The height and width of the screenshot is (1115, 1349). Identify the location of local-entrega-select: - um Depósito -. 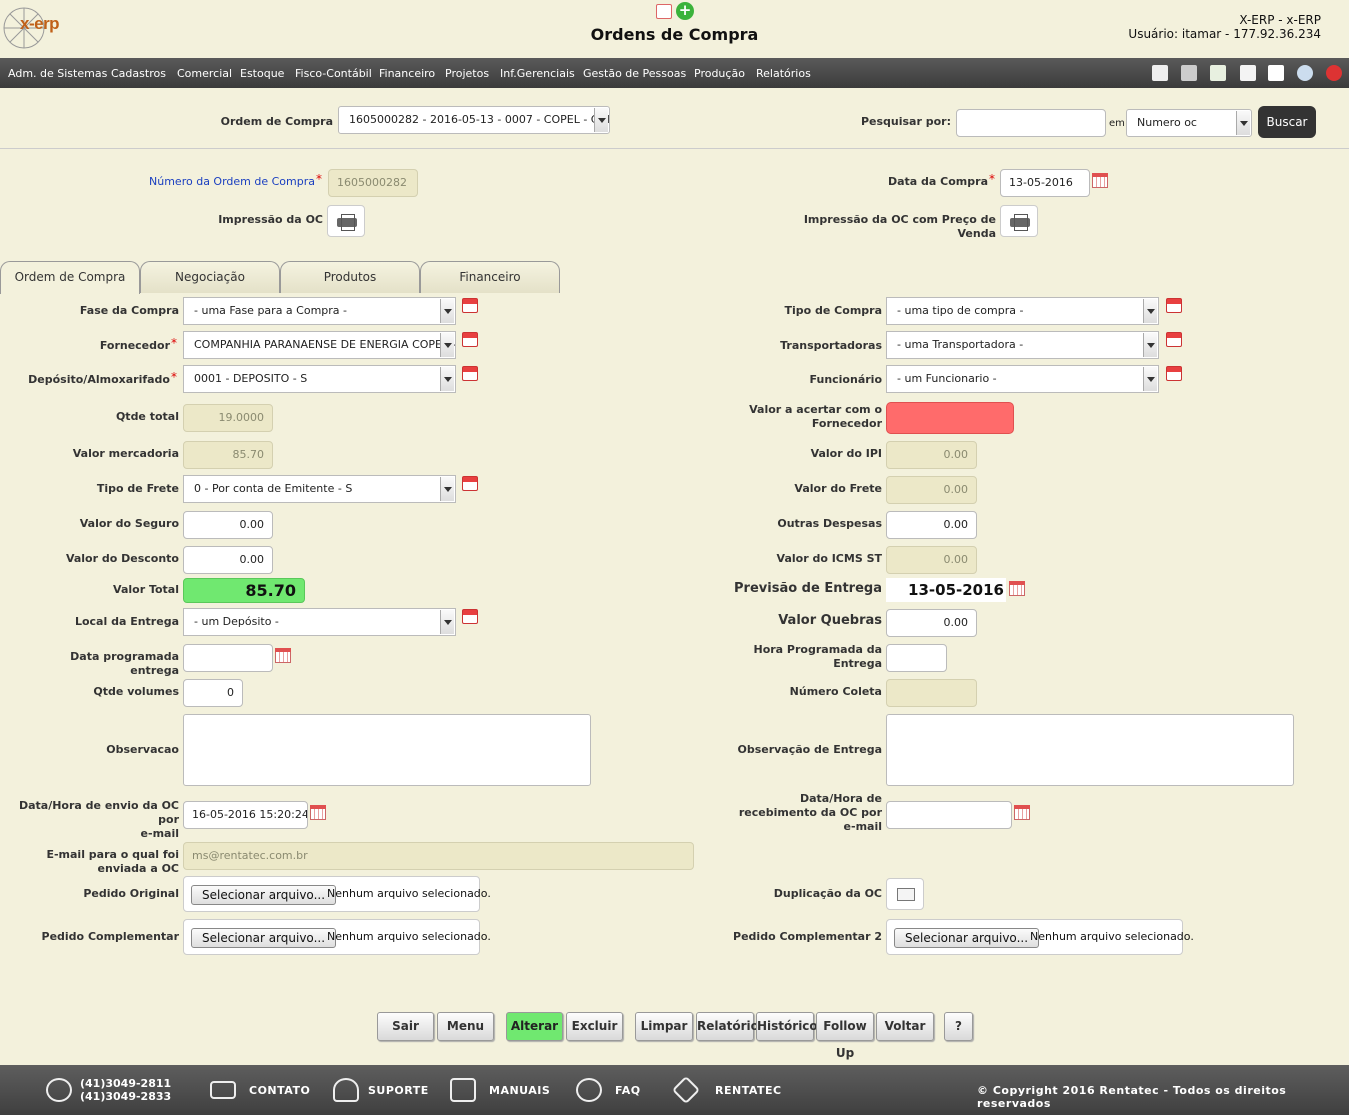
(319, 622).